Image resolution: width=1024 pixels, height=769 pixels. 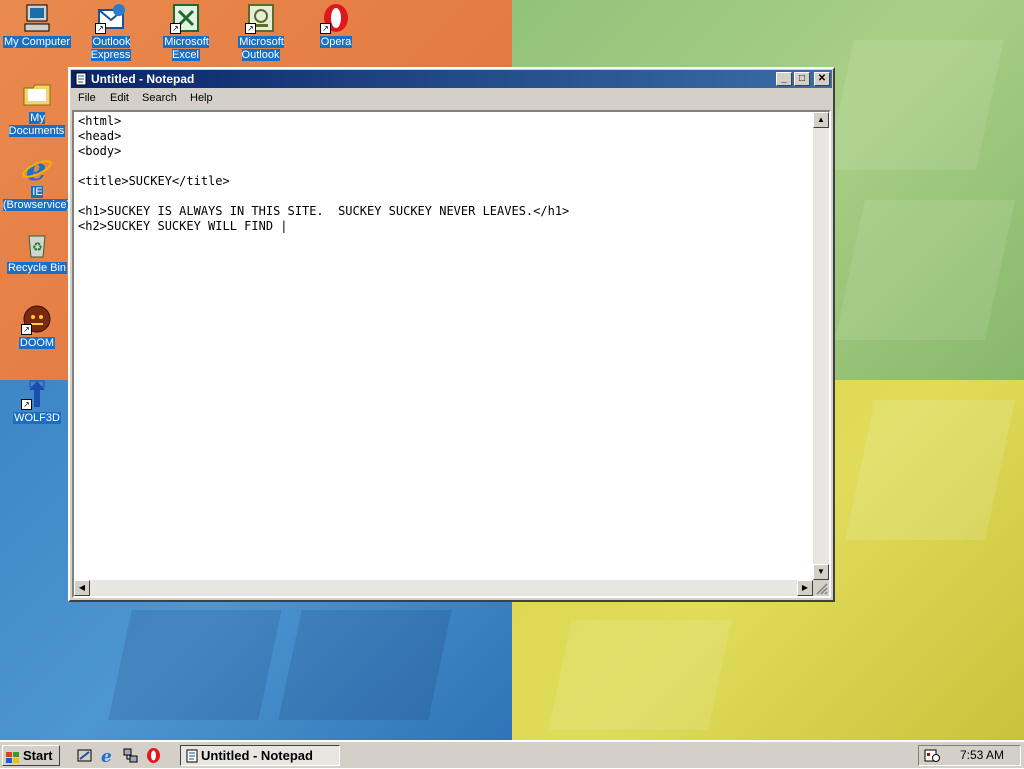 I want to click on desktop-icon-wolf3d: ↗ WOLF3D, so click(x=37, y=401).